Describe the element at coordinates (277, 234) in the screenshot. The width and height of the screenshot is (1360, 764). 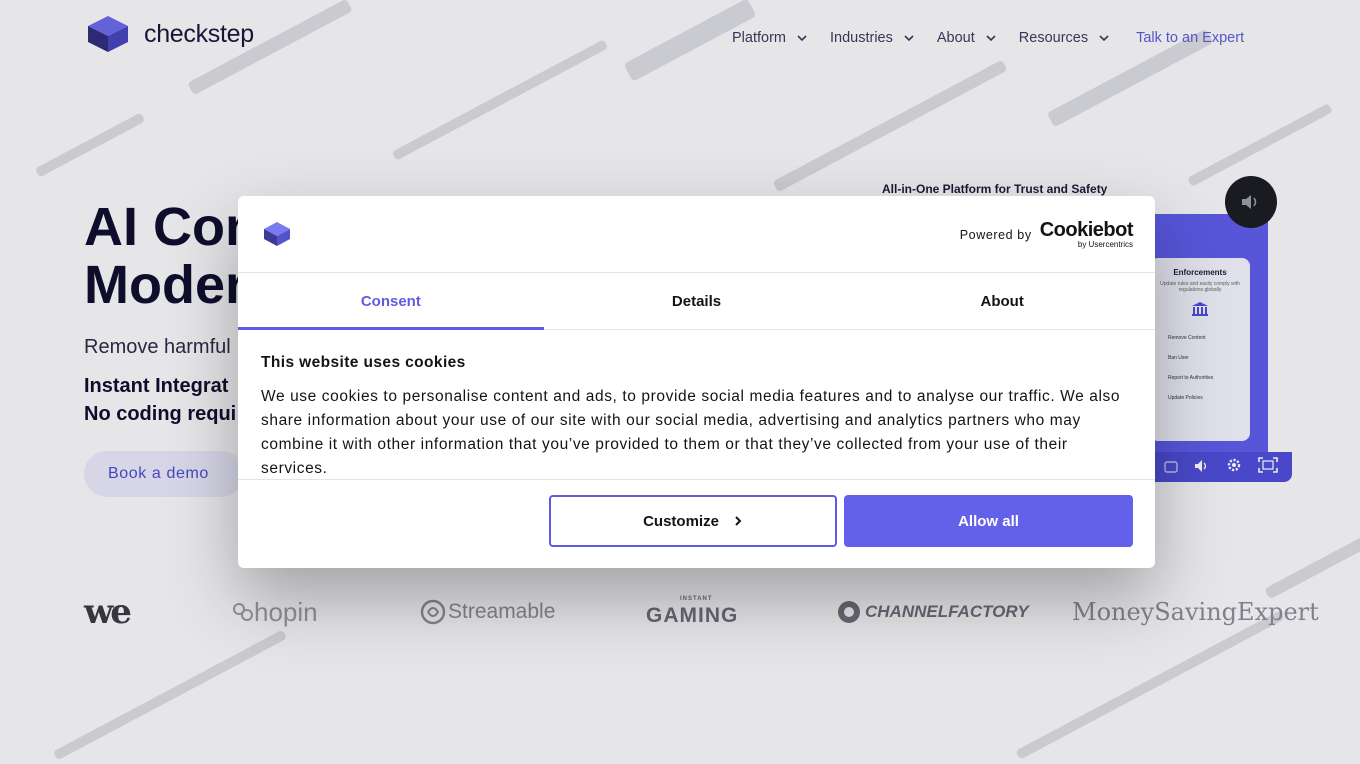
I see `checkstep-logo-icon` at that location.